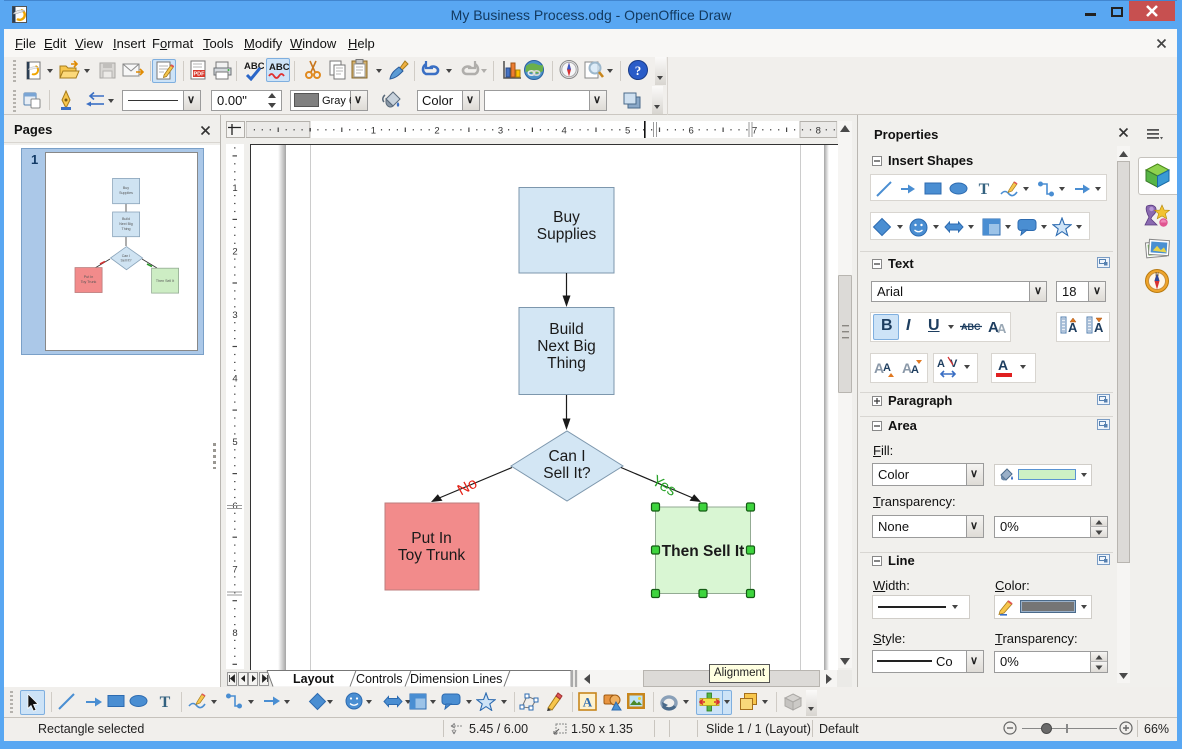 This screenshot has height=749, width=1182. Describe the element at coordinates (468, 487) in the screenshot. I see `svg-text: No` at that location.